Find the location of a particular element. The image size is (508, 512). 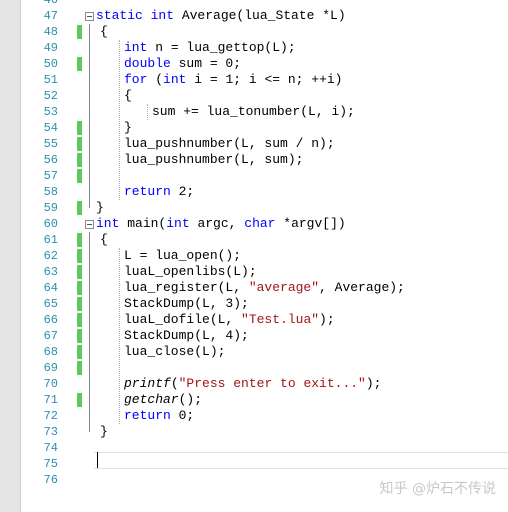

code-line: 62 L = lua_open(); is located at coordinates (264, 256).